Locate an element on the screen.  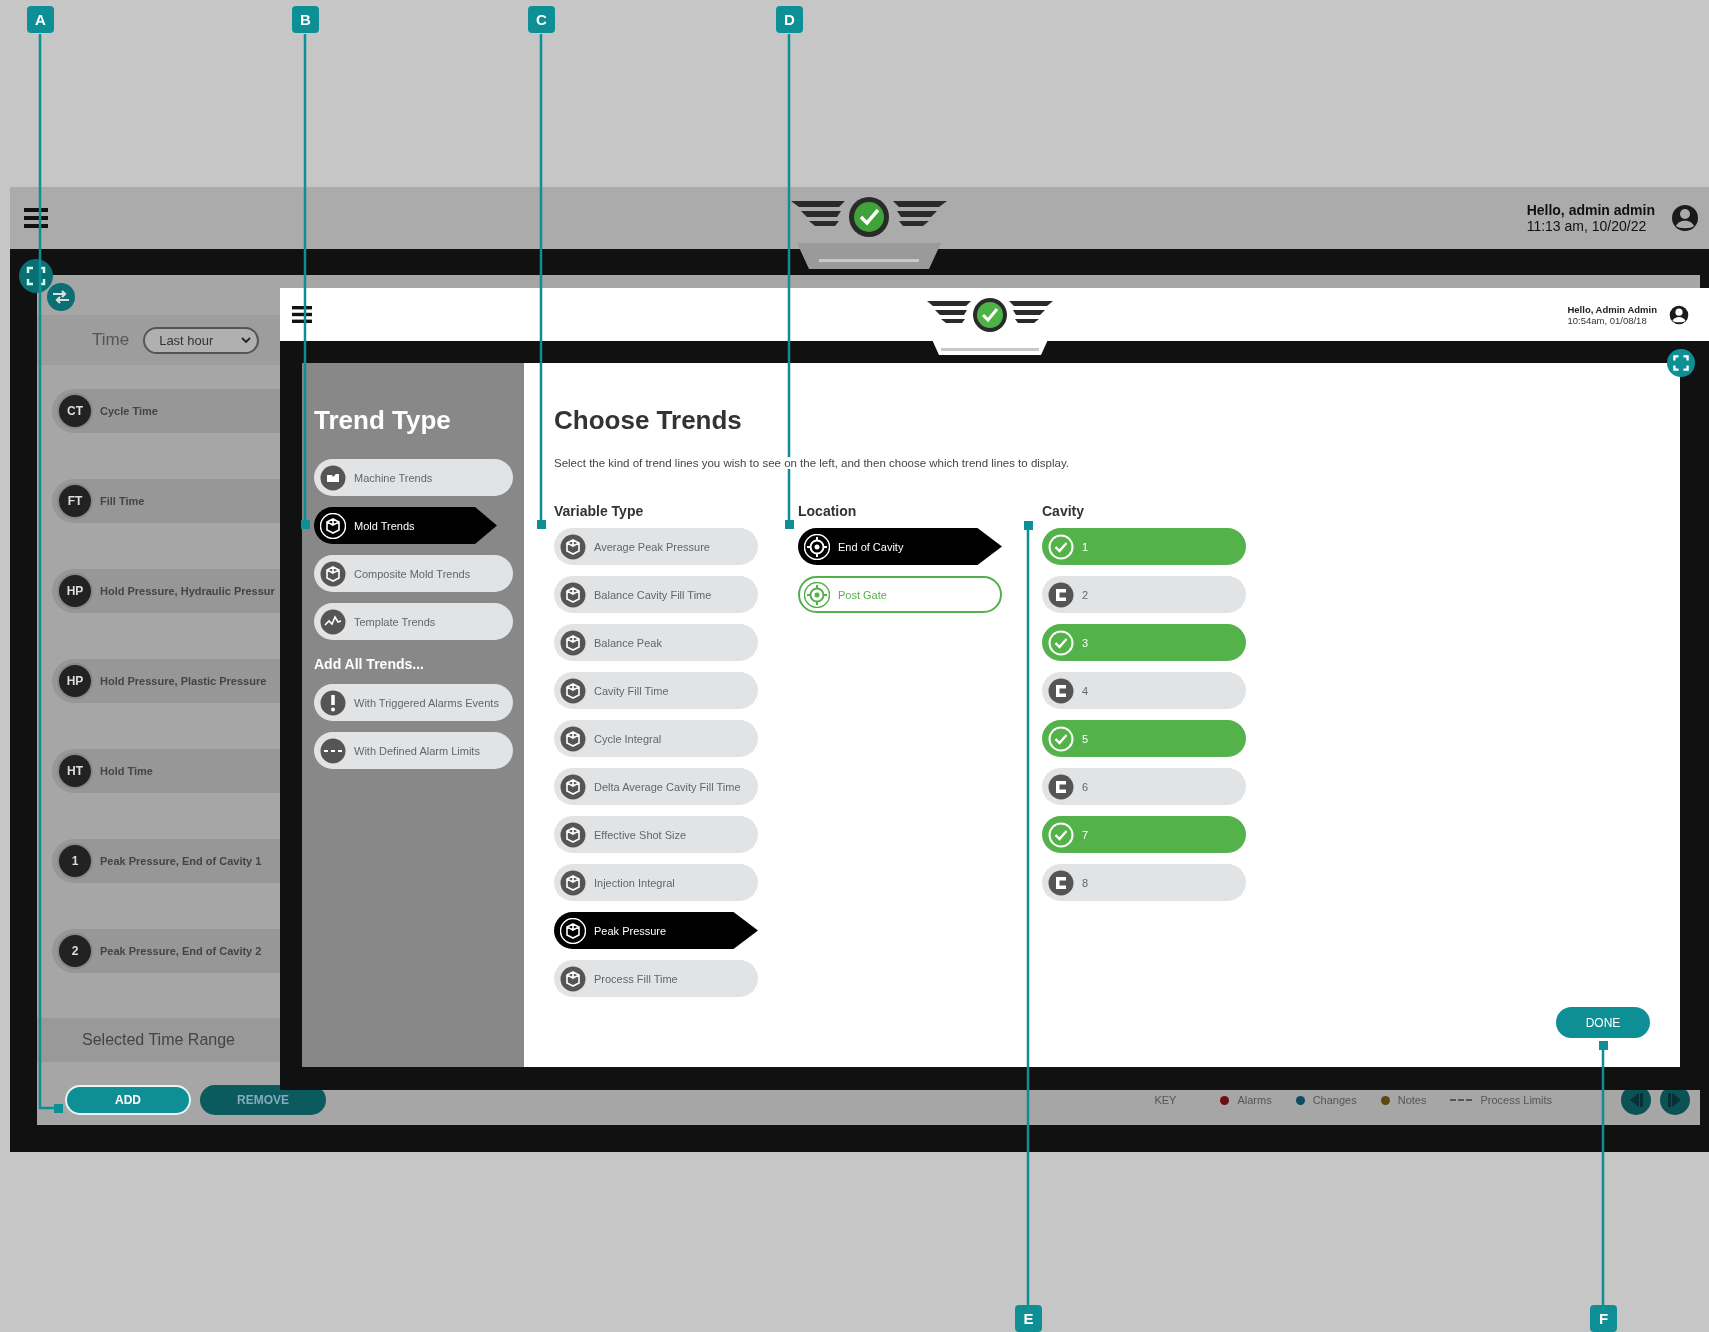
trend-name: Peak Pressure, End of Cavity 2 is located at coordinates (181, 951).